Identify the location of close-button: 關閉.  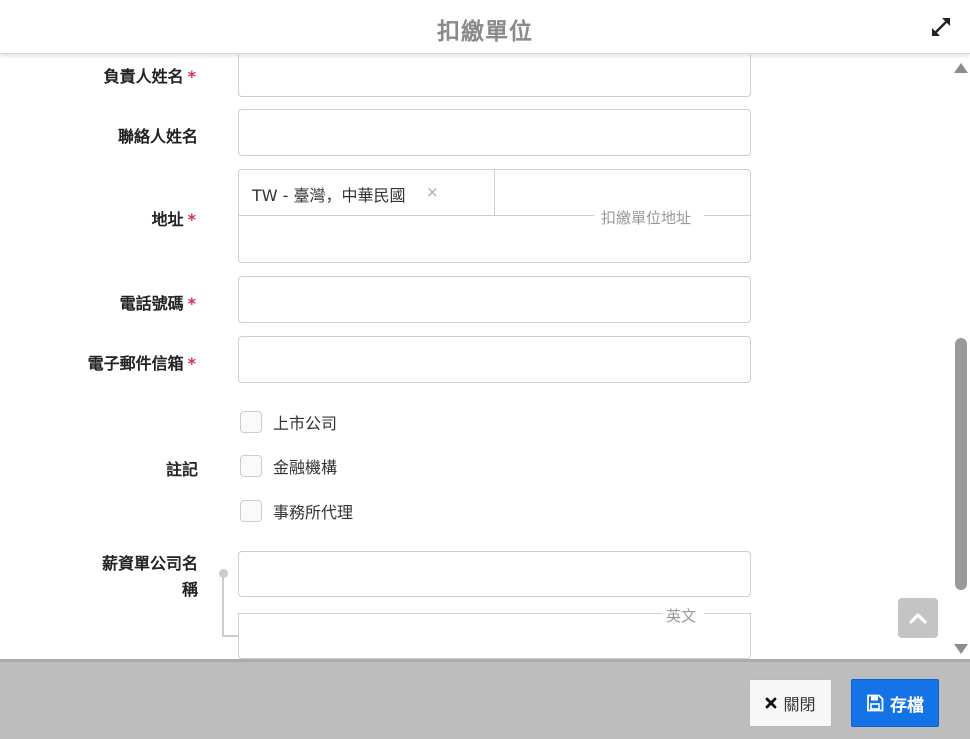
(790, 703).